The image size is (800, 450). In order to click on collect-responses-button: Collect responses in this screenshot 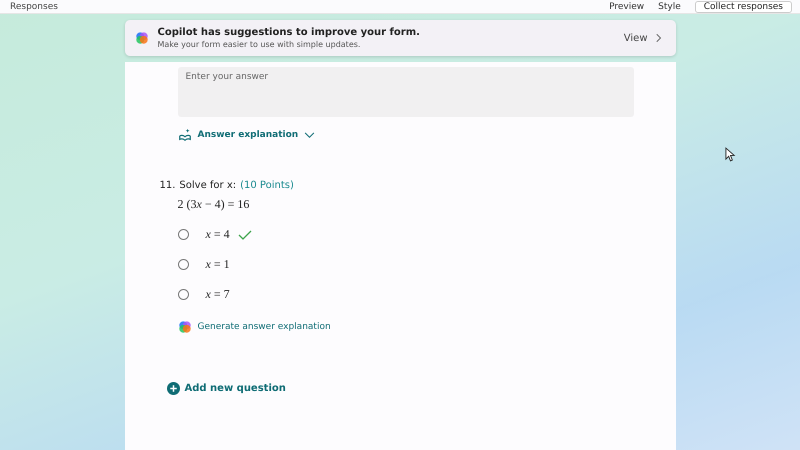, I will do `click(743, 6)`.